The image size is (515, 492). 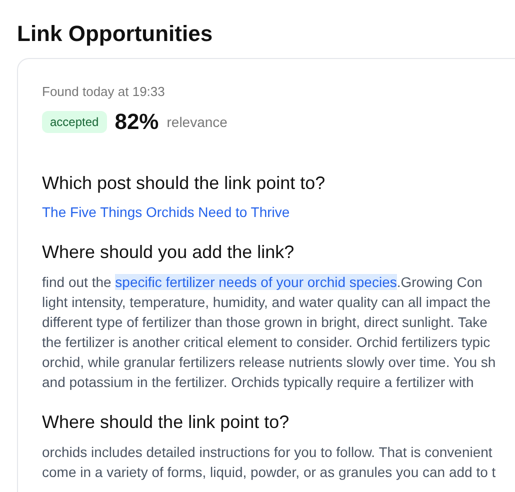 I want to click on found-time: Found today at 19:33, so click(x=103, y=92).